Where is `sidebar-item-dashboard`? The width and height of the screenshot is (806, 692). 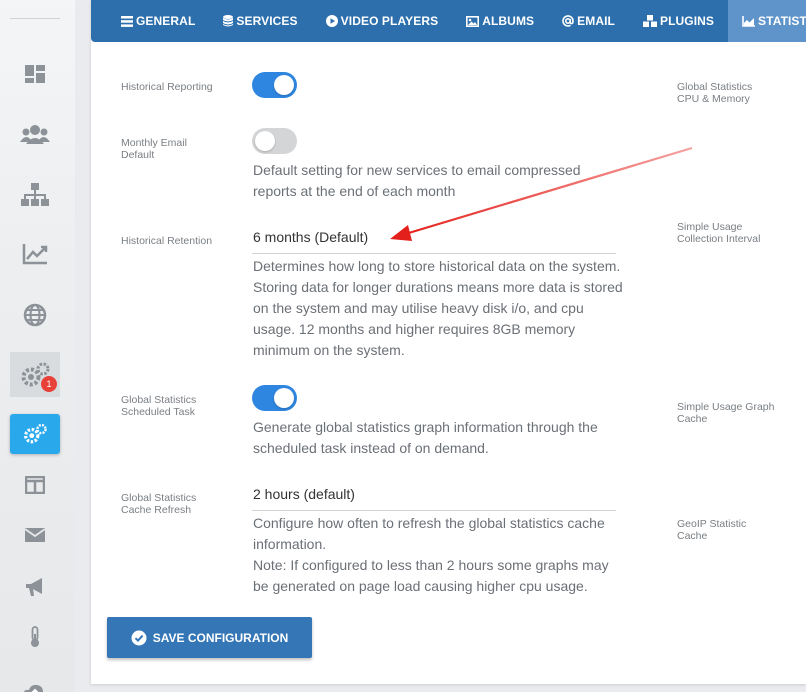 sidebar-item-dashboard is located at coordinates (35, 74).